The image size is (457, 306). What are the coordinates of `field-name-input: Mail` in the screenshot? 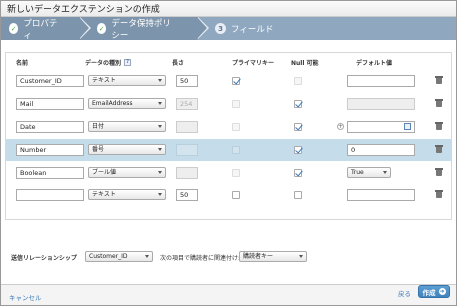 It's located at (50, 104).